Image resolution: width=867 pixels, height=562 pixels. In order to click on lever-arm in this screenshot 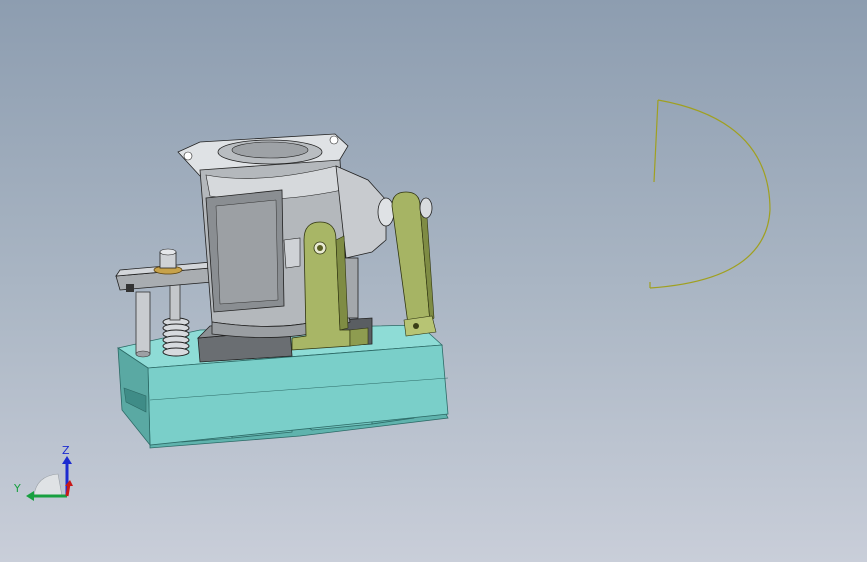, I will do `click(414, 264)`.